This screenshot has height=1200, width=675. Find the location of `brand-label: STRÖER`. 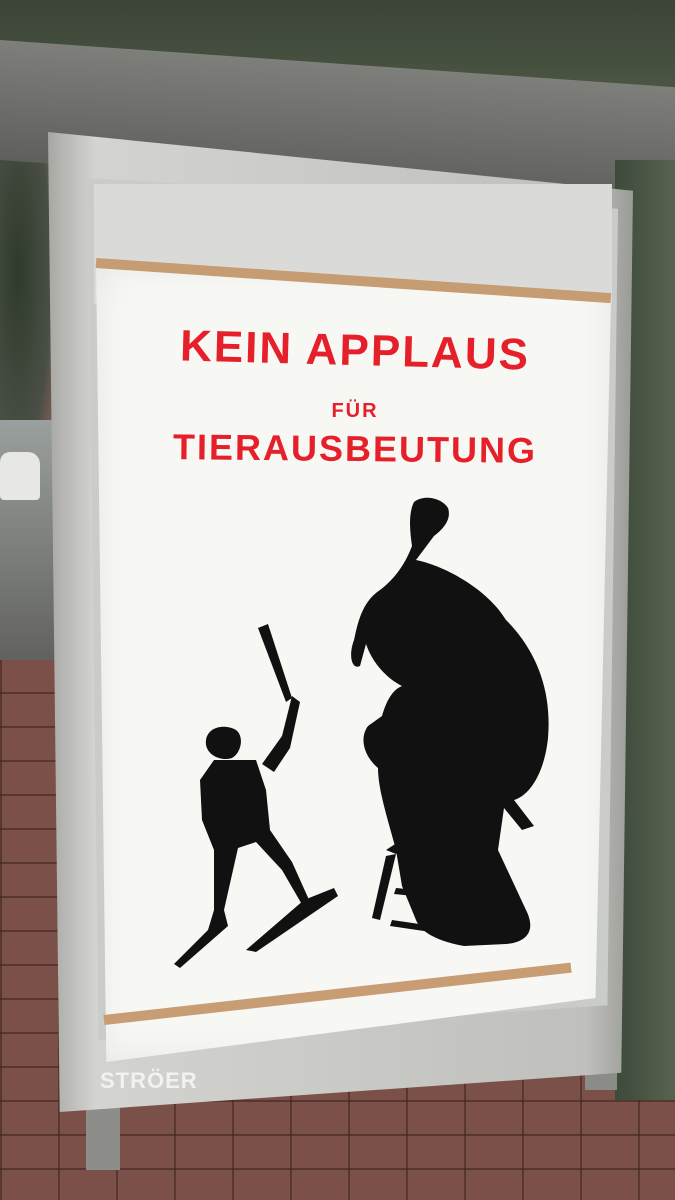

brand-label: STRÖER is located at coordinates (149, 1080).